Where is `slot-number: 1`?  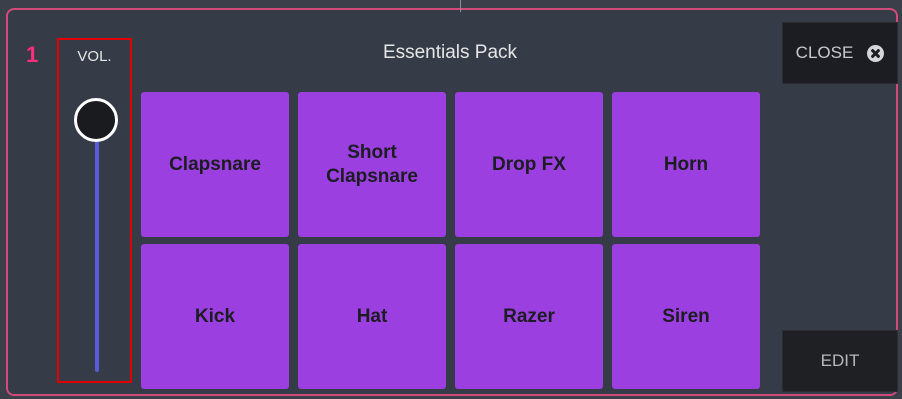
slot-number: 1 is located at coordinates (32, 54).